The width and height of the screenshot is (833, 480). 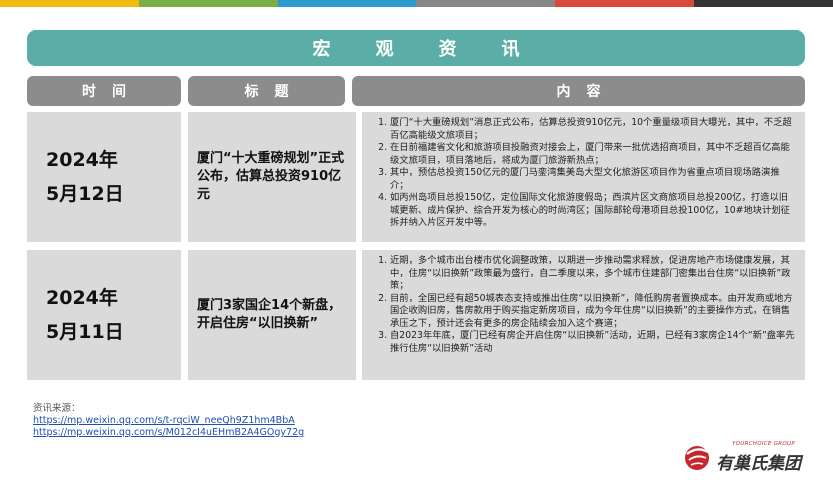 I want to click on stripe-blue, so click(x=347, y=3).